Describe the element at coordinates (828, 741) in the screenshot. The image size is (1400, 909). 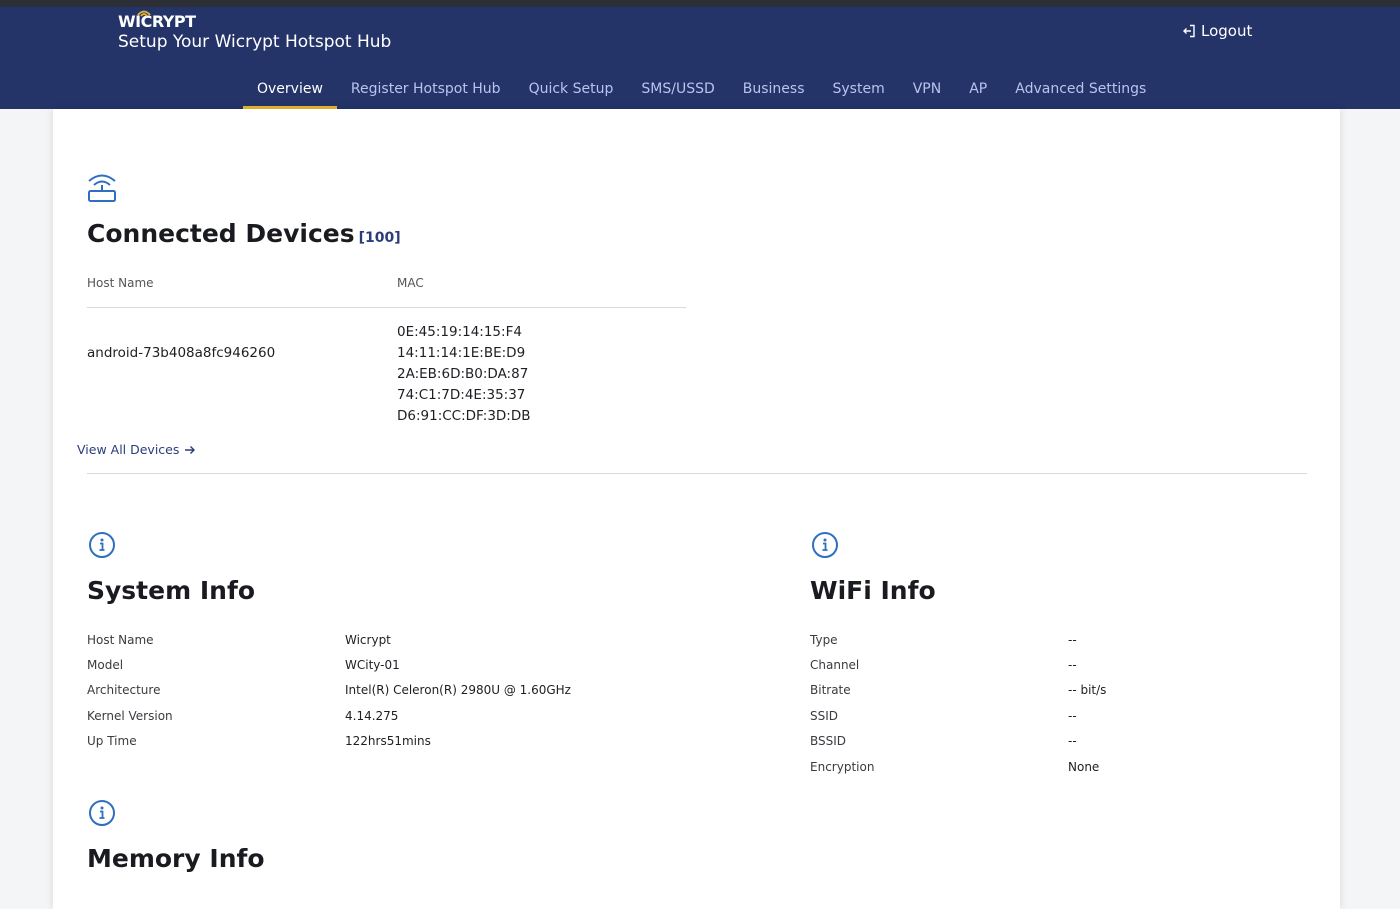
I see `wifi-info-label: BSSID` at that location.